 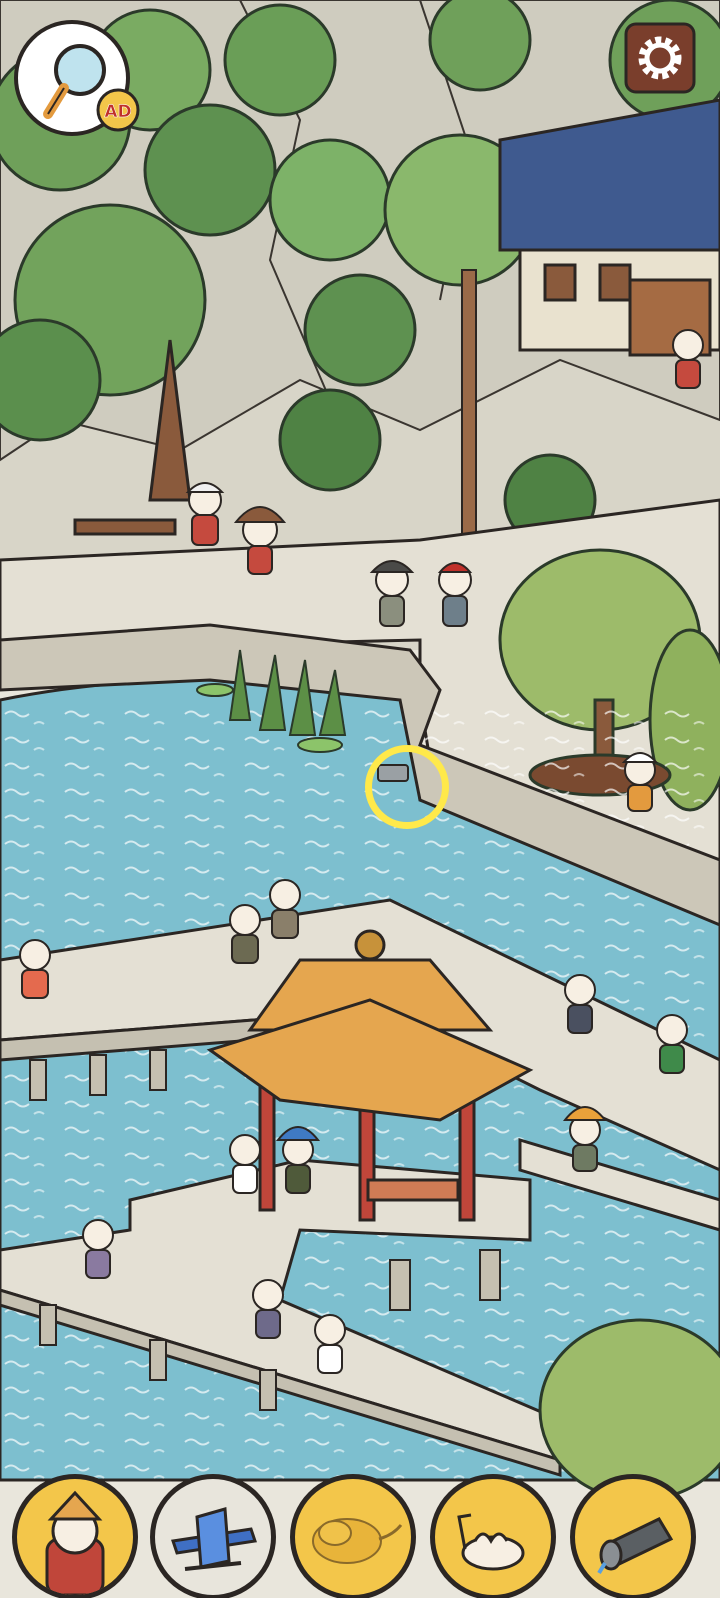 I want to click on target-bar, so click(x=360, y=1531).